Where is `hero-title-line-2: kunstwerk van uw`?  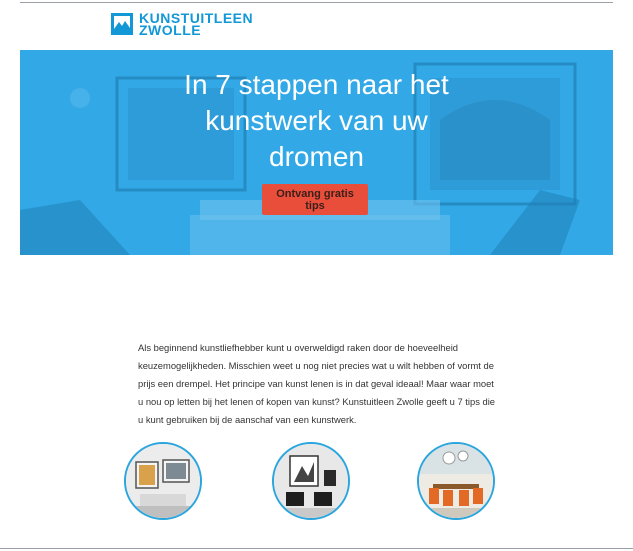
hero-title-line-2: kunstwerk van uw is located at coordinates (316, 120).